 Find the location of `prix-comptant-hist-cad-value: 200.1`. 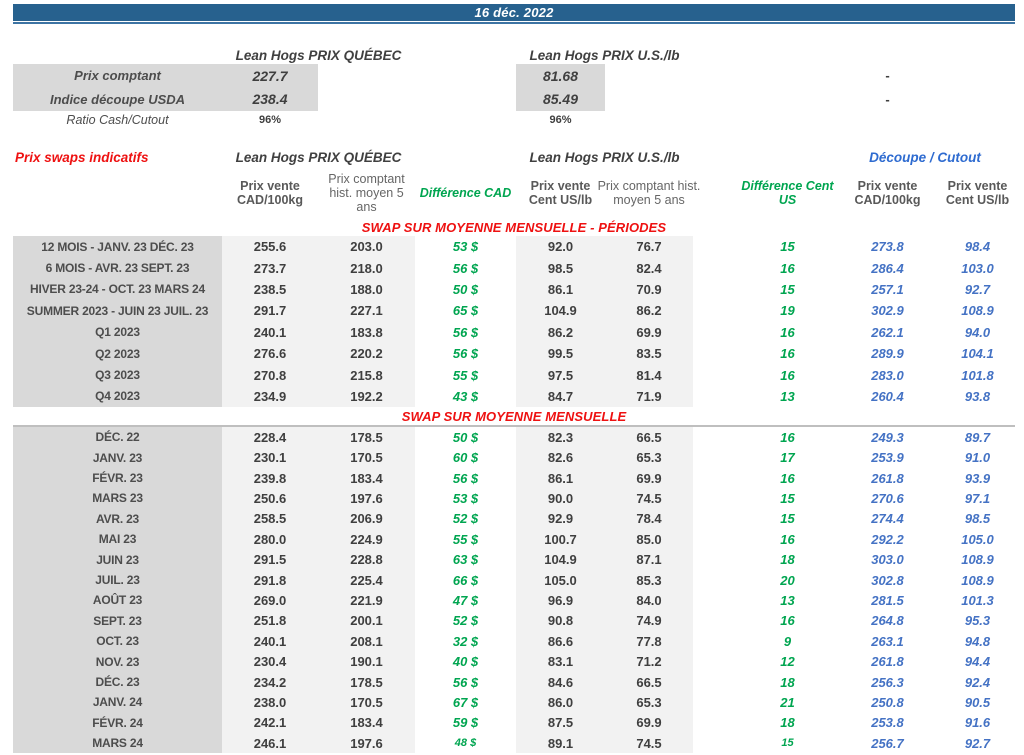

prix-comptant-hist-cad-value: 200.1 is located at coordinates (366, 621).